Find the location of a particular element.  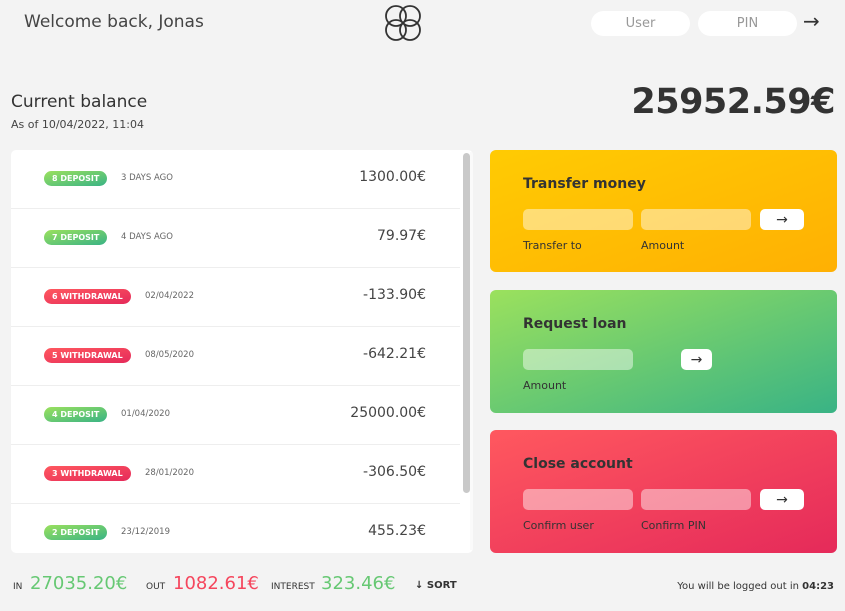

movement-row: 3 withdrawal 28/01/2020 -306.50€ is located at coordinates (235, 474).